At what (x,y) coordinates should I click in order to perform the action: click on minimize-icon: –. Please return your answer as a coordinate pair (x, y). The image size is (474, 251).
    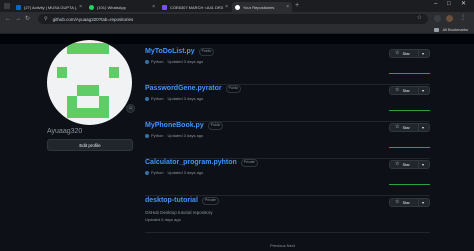
    Looking at the image, I should click on (435, 4).